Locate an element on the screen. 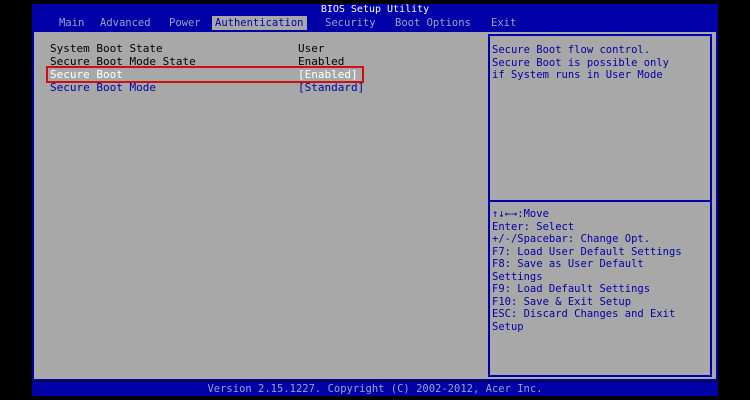 This screenshot has width=750, height=400. key-hint: F9: Load Default Settings is located at coordinates (571, 289).